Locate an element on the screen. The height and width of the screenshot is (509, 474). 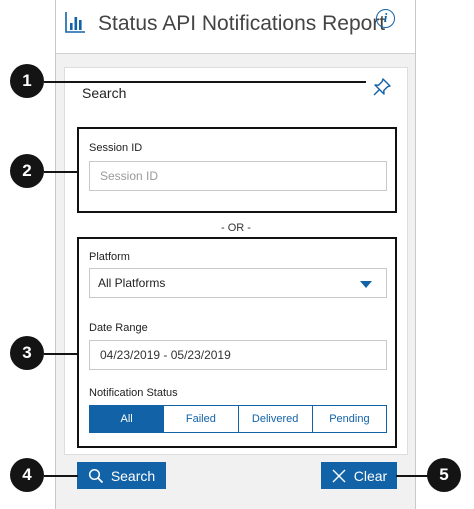
callout-2: 2 is located at coordinates (27, 171).